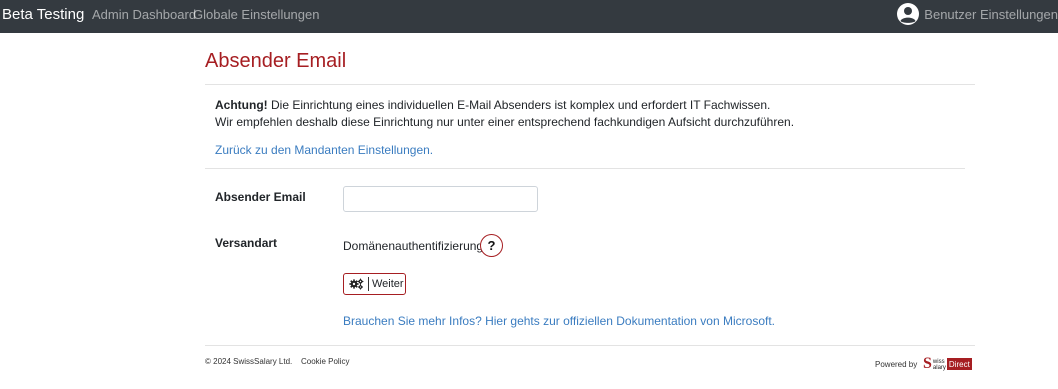 Image resolution: width=1058 pixels, height=389 pixels. Describe the element at coordinates (368, 284) in the screenshot. I see `separator` at that location.